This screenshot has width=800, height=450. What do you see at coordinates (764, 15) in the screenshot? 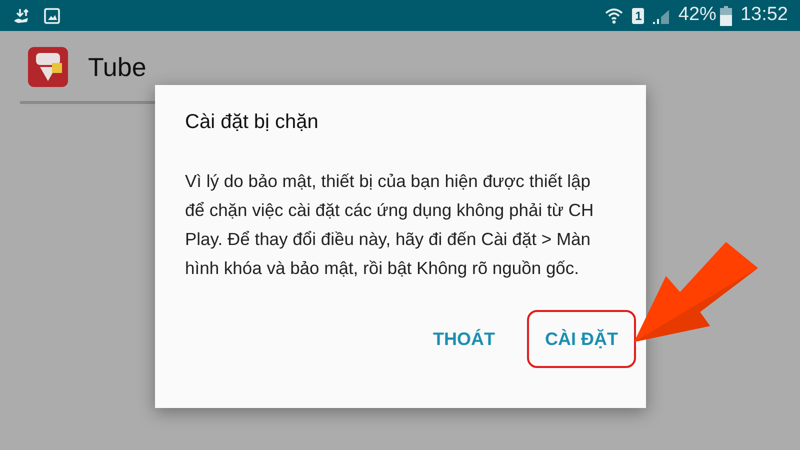
I see `clock: 13:52` at bounding box center [764, 15].